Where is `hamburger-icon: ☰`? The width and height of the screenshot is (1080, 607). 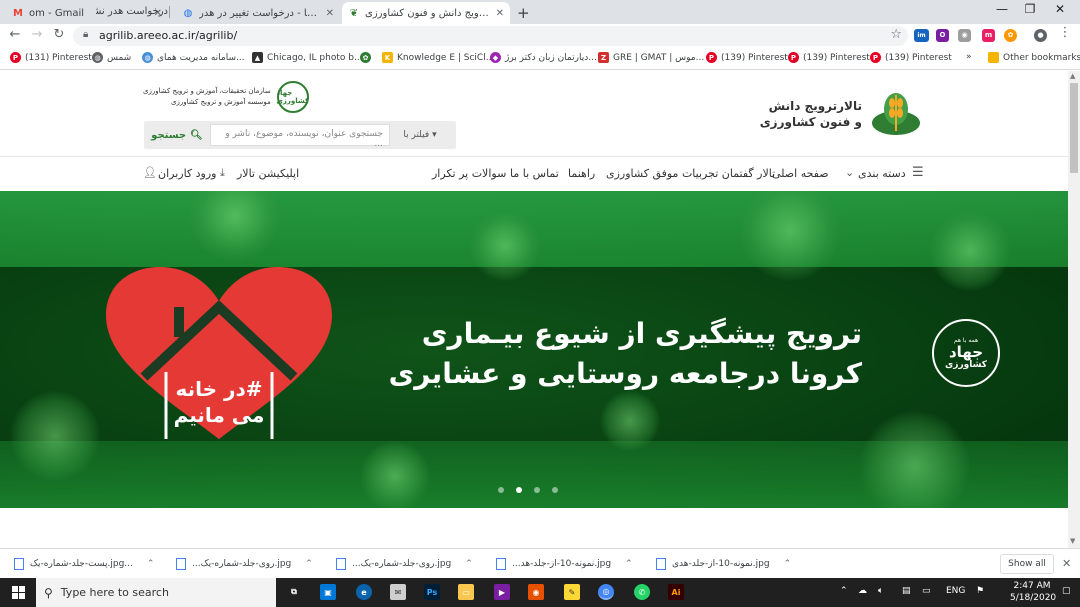
hamburger-icon: ☰ is located at coordinates (918, 172).